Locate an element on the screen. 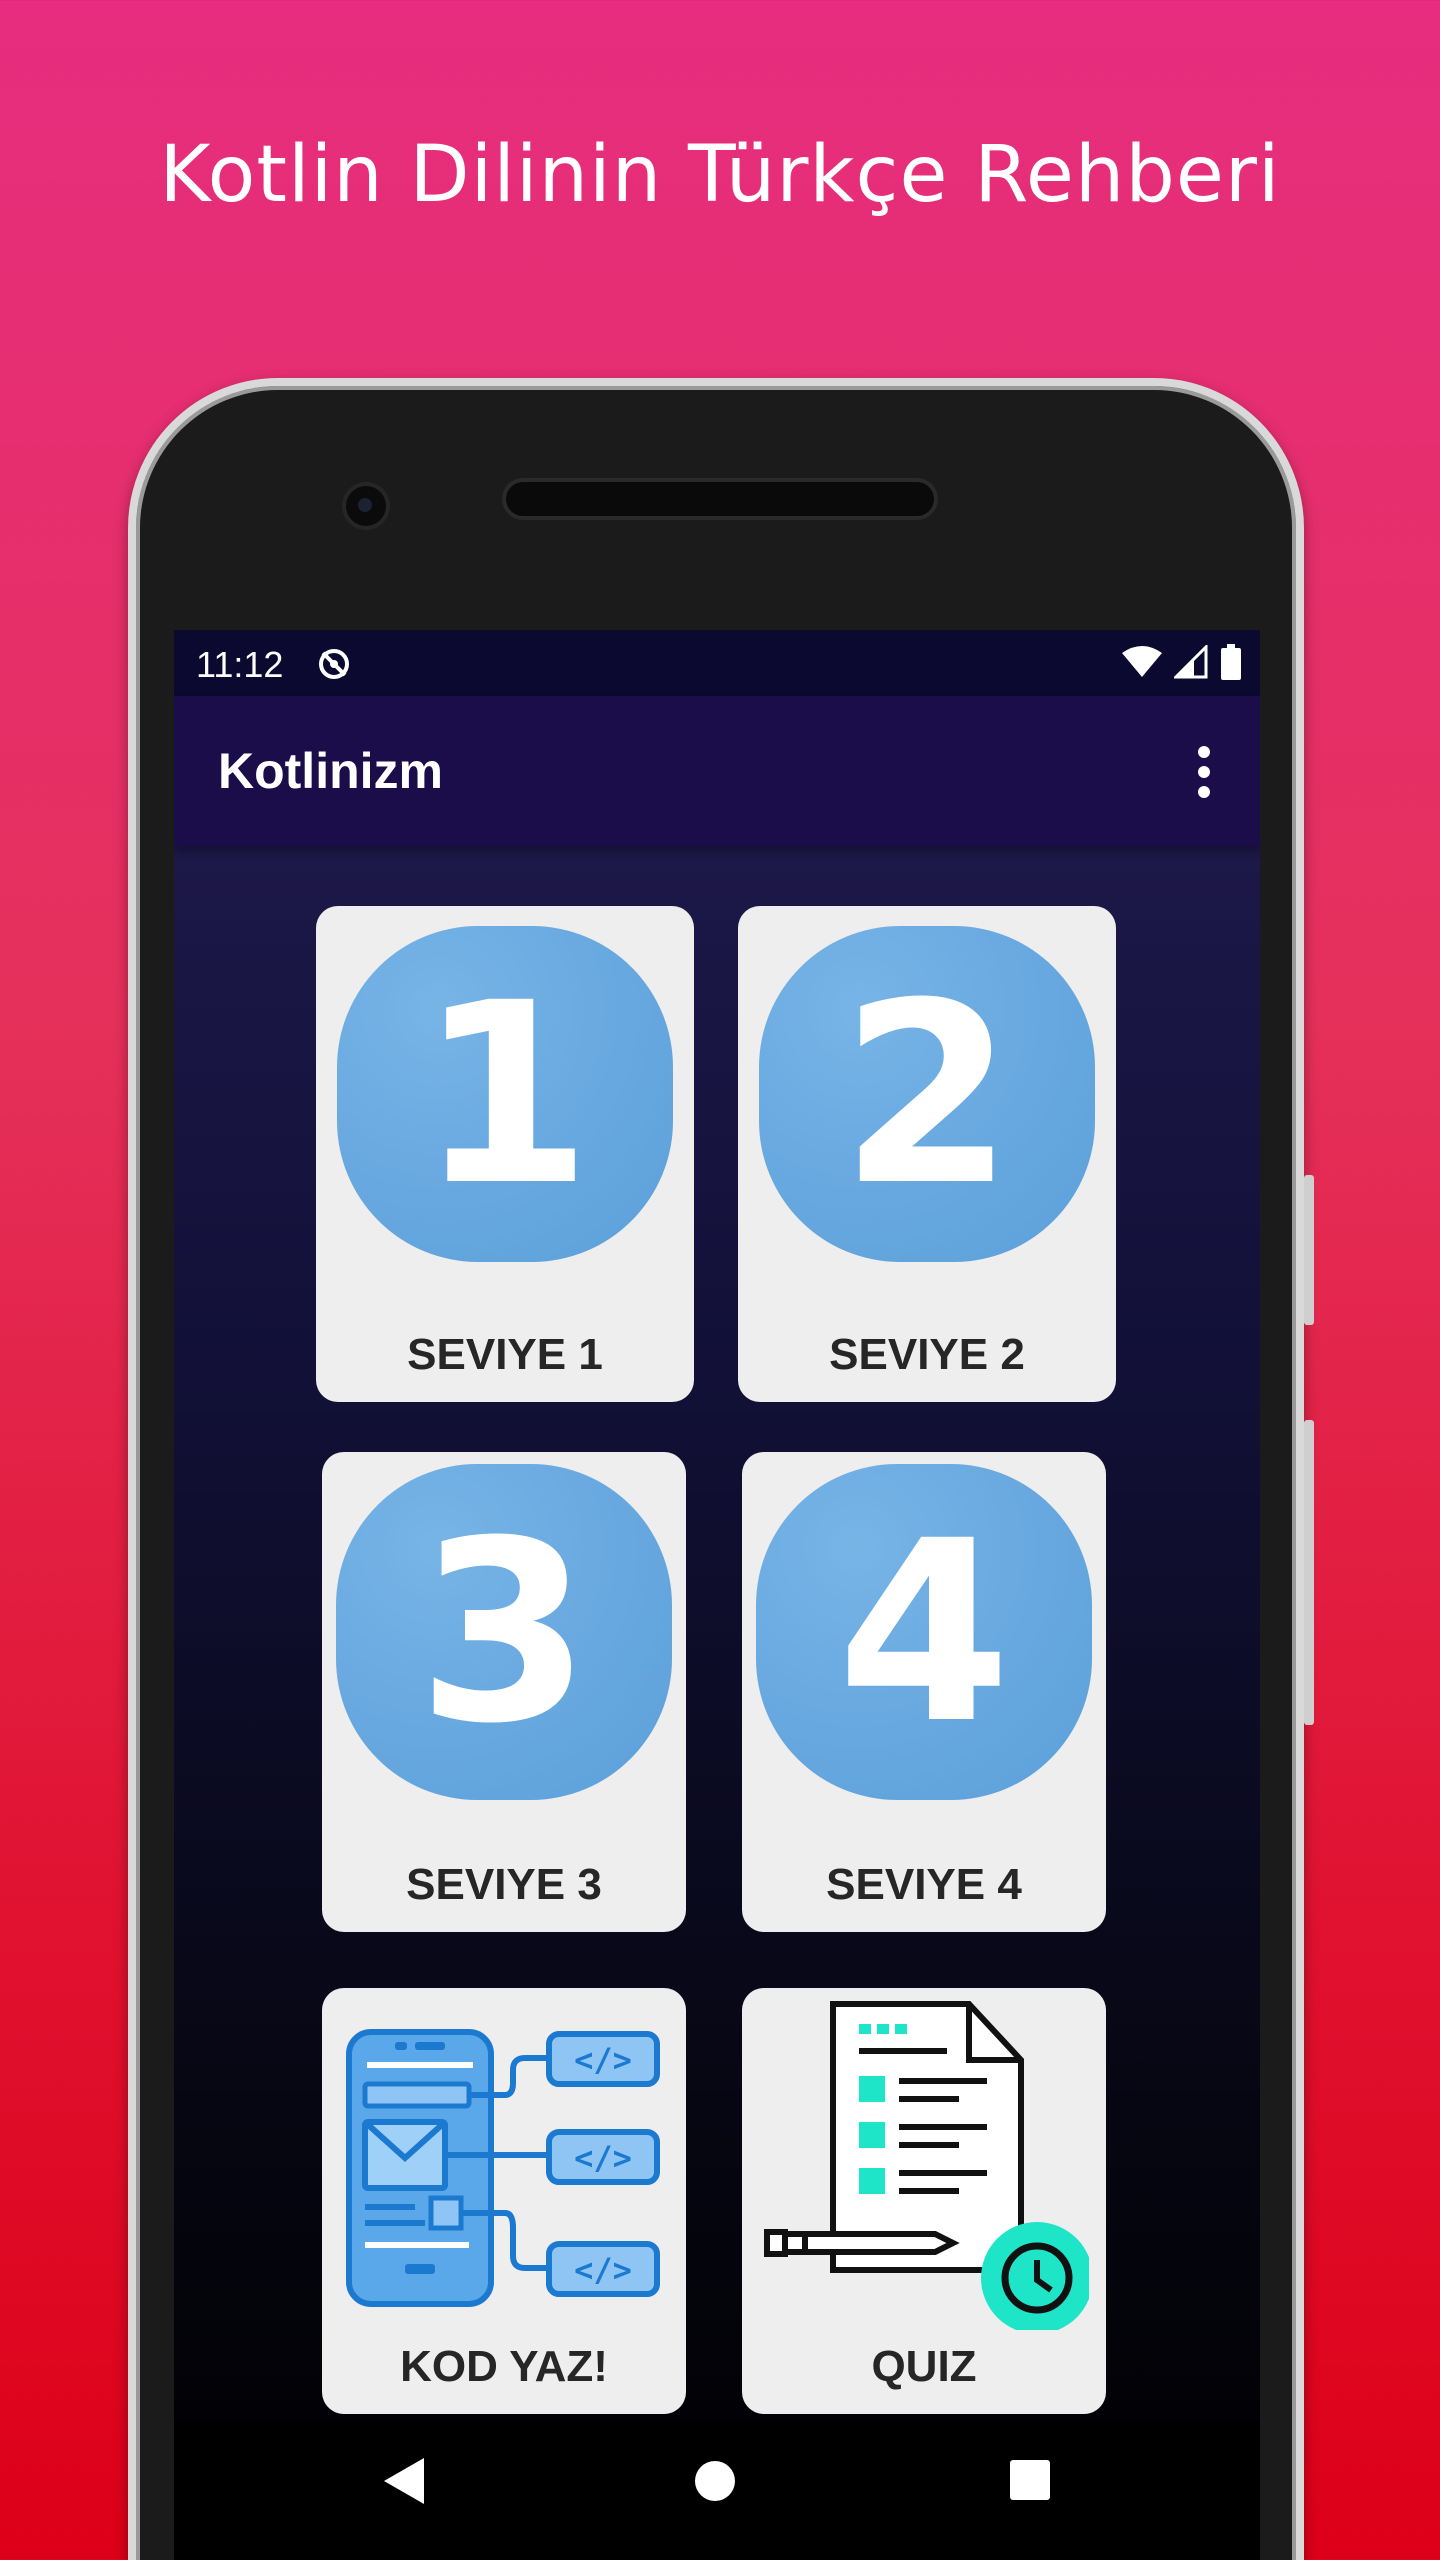 This screenshot has width=1440, height=2560. level-1-card: 1 SEVIYE 1 is located at coordinates (505, 1154).